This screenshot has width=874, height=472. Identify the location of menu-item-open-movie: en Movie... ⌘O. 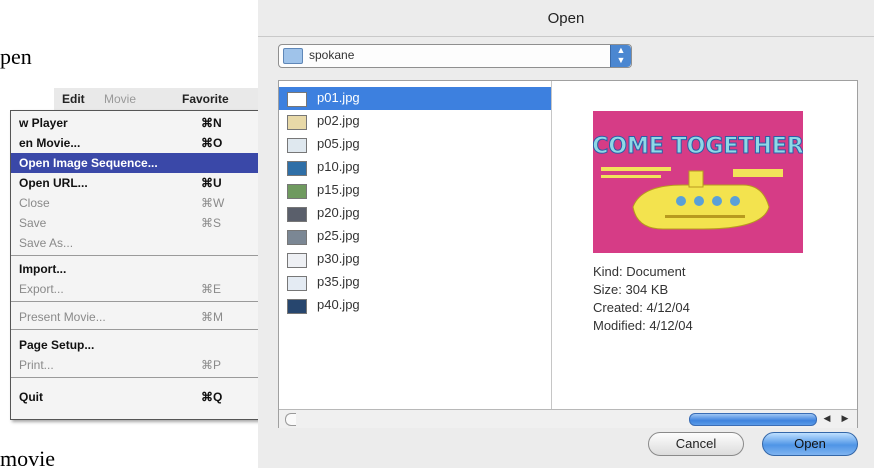
(136, 143).